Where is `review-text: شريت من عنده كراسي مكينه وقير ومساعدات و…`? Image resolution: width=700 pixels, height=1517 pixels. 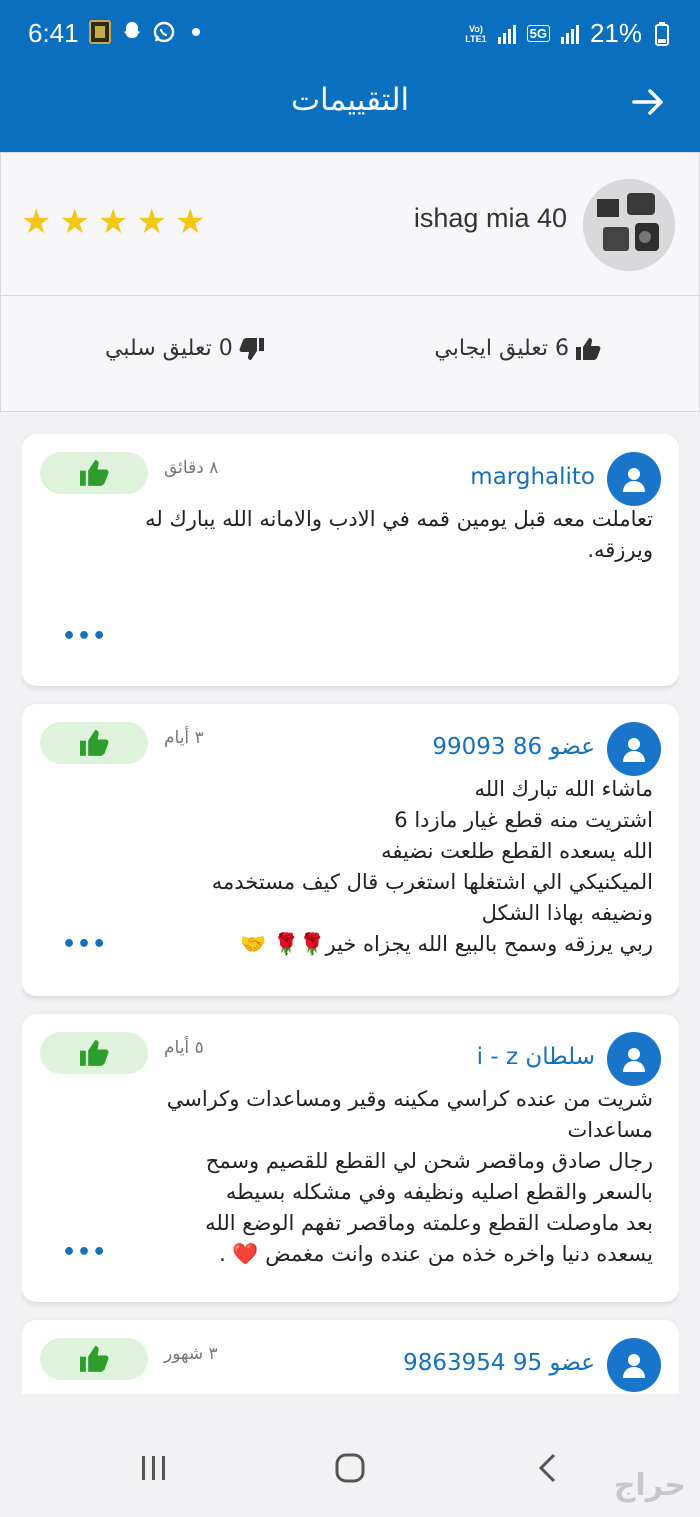 review-text: شريت من عنده كراسي مكينه وقير ومساعدات و… is located at coordinates (367, 1177).